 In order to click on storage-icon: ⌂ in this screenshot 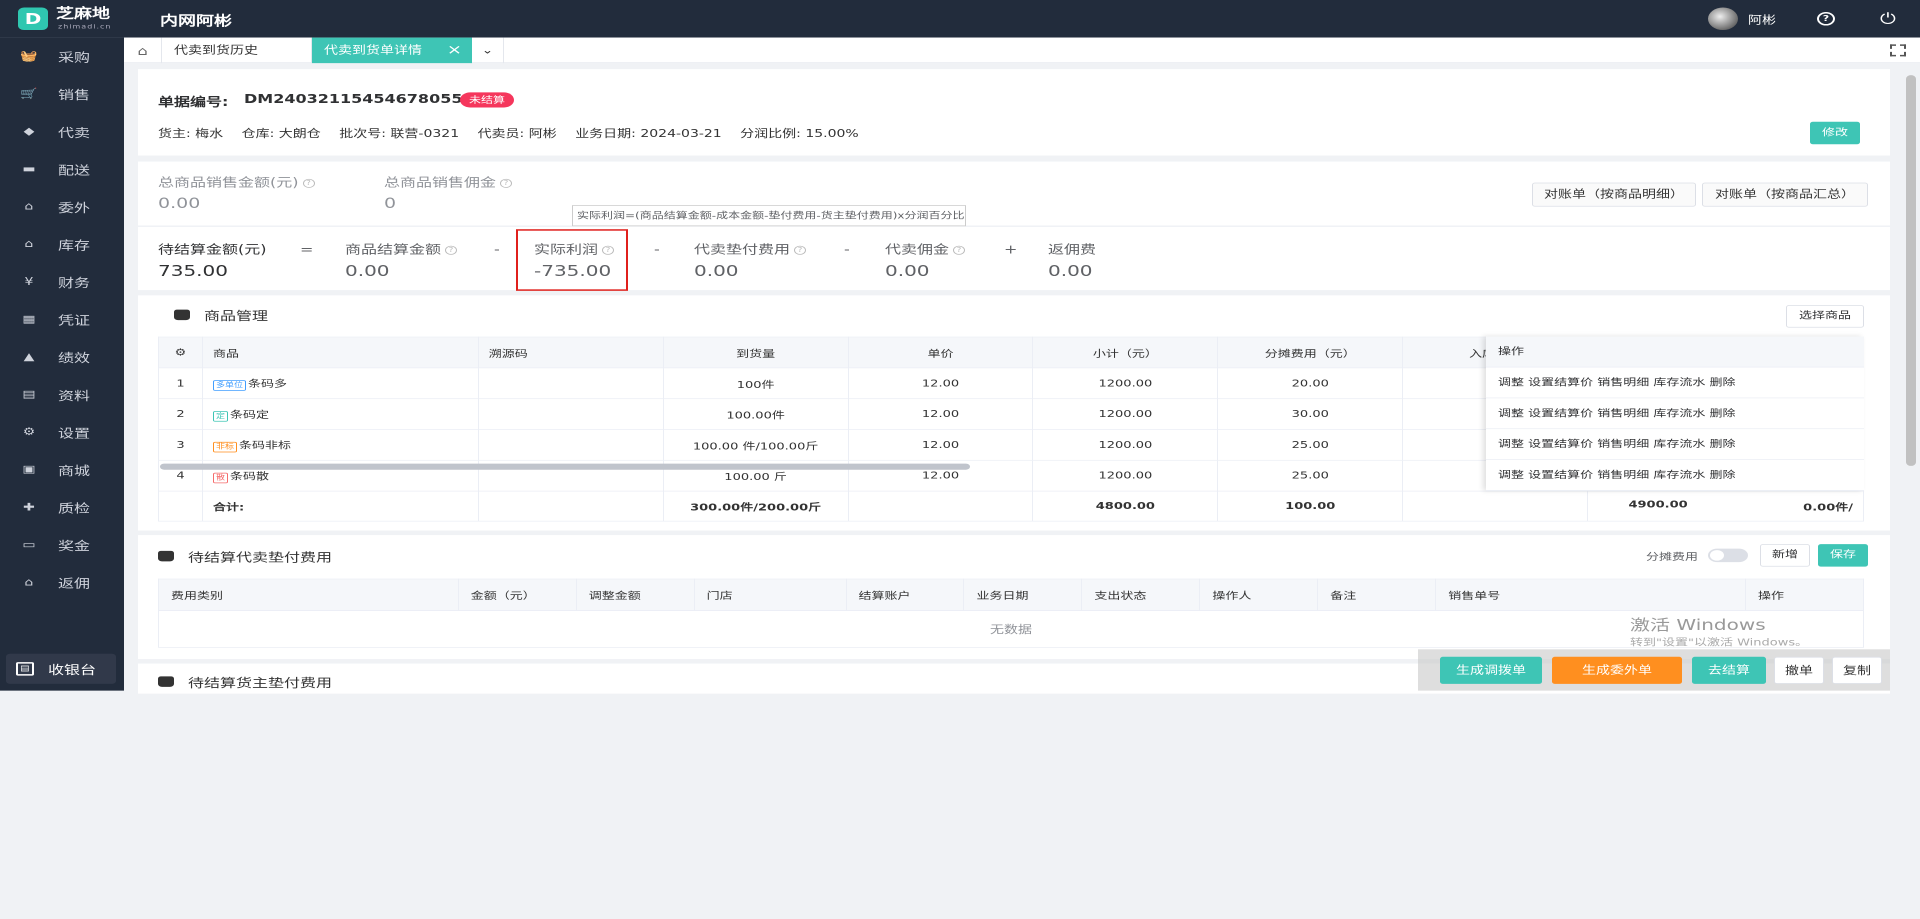, I will do `click(29, 244)`.